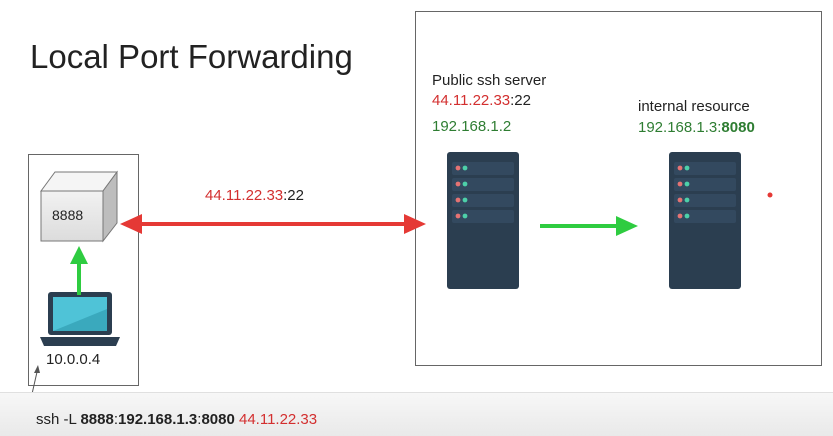 The width and height of the screenshot is (833, 436). Describe the element at coordinates (738, 127) in the screenshot. I see `internal-port: 8080` at that location.